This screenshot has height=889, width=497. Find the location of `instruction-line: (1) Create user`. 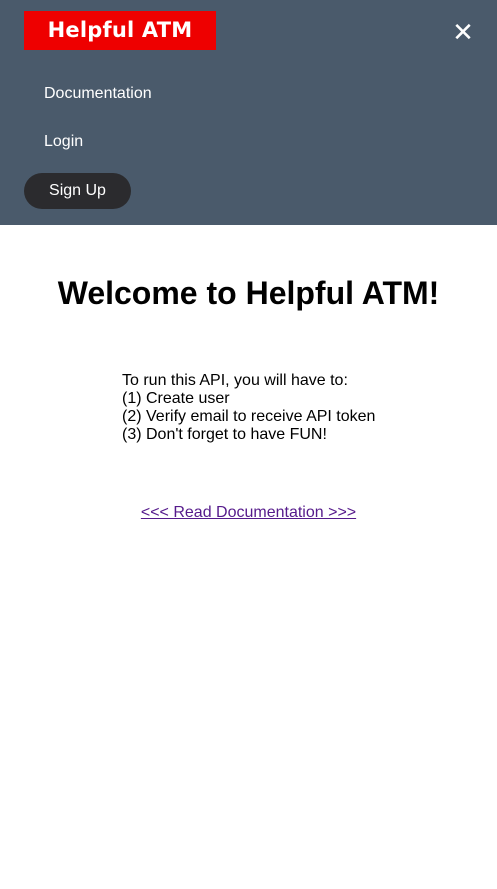

instruction-line: (1) Create user is located at coordinates (176, 398).